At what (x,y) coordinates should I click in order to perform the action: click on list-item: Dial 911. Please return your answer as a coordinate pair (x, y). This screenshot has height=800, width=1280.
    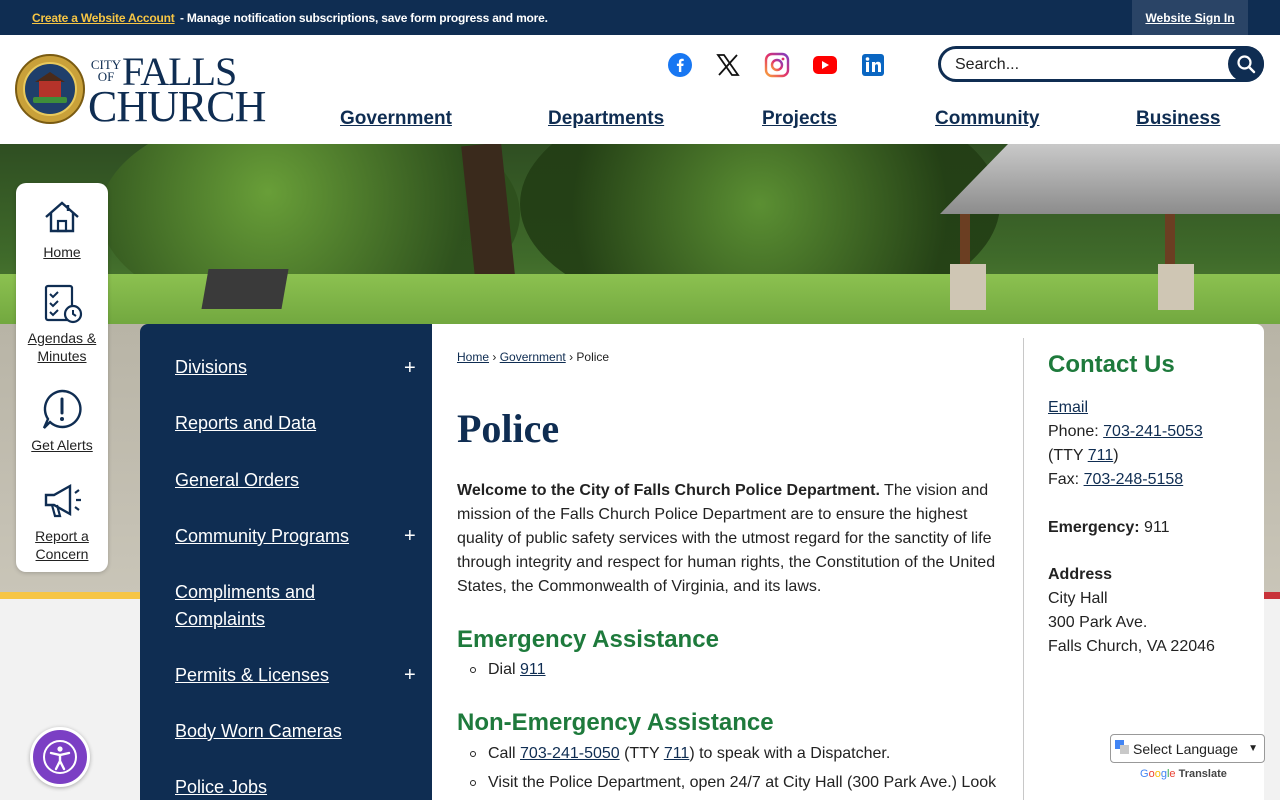
    Looking at the image, I should click on (508, 670).